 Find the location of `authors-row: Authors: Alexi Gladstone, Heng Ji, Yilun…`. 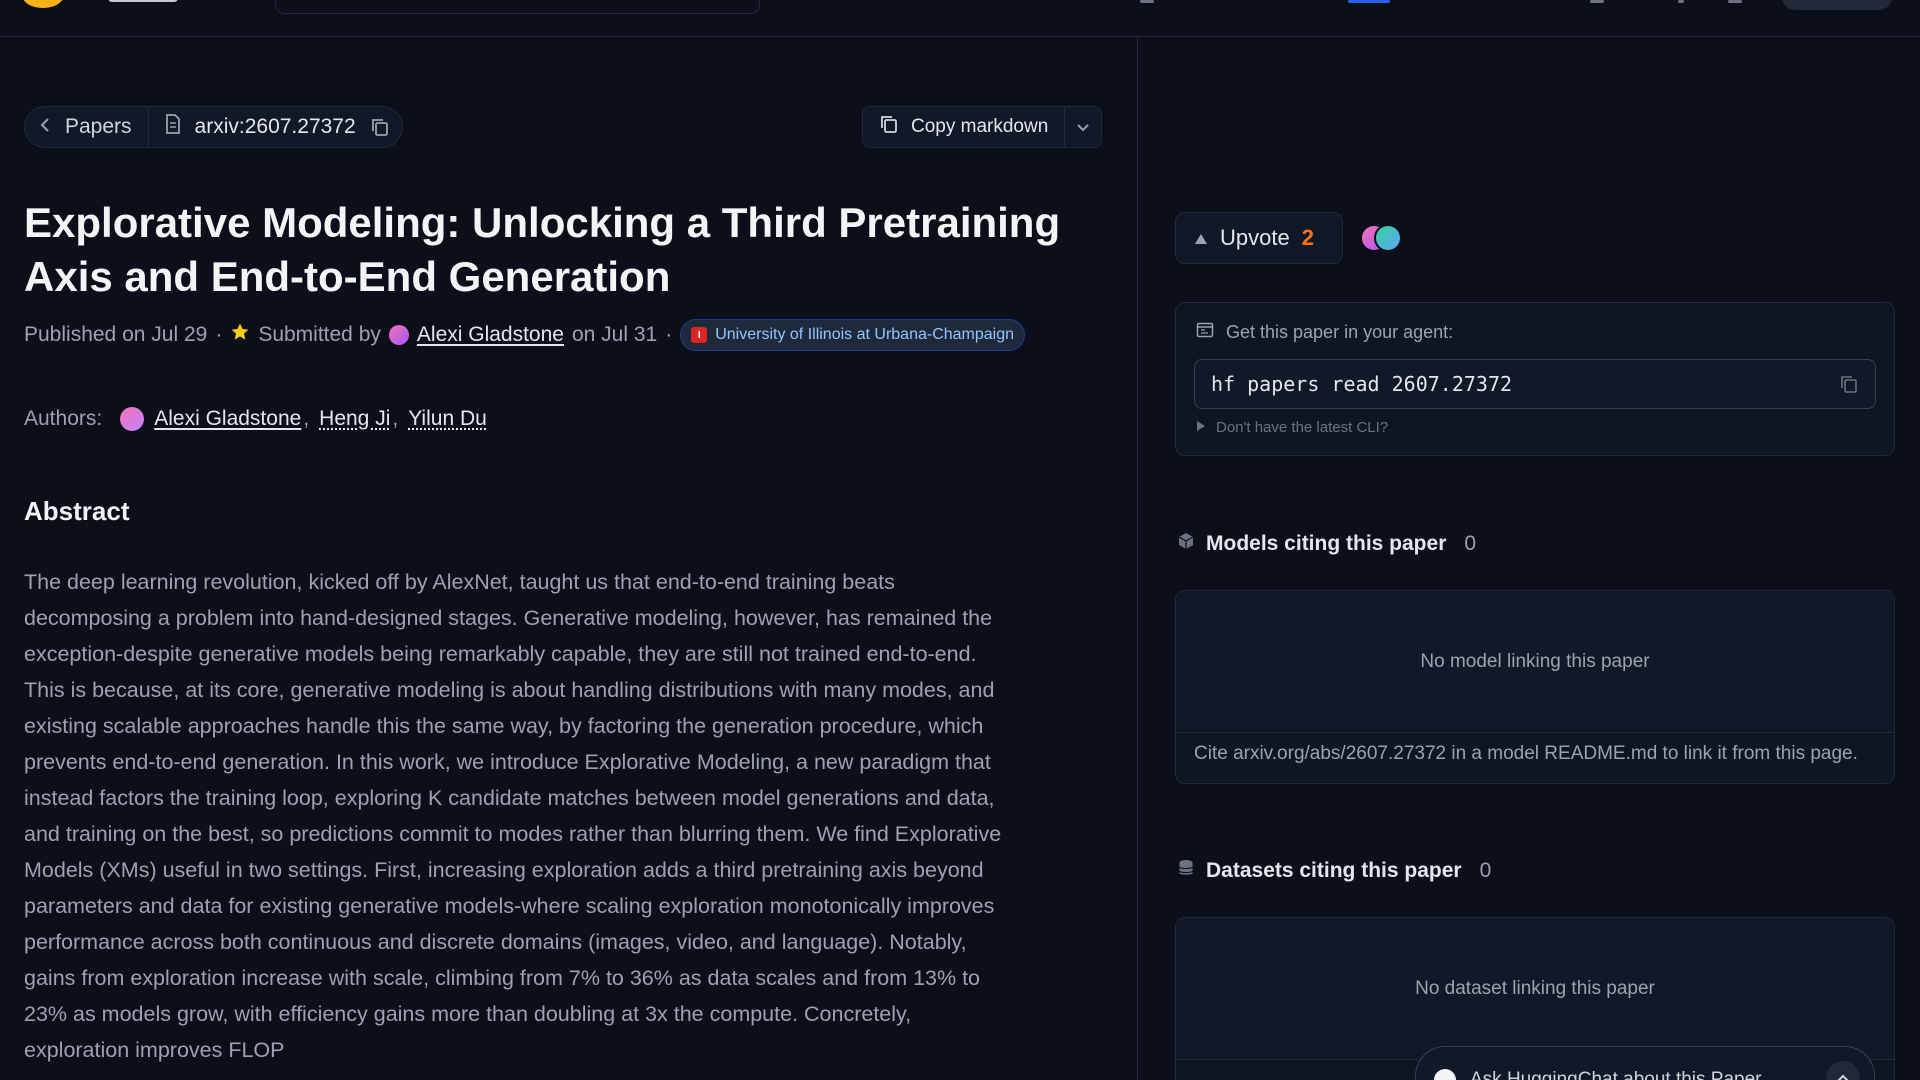

authors-row: Authors: Alexi Gladstone, Heng Ji, Yilun… is located at coordinates (255, 419).